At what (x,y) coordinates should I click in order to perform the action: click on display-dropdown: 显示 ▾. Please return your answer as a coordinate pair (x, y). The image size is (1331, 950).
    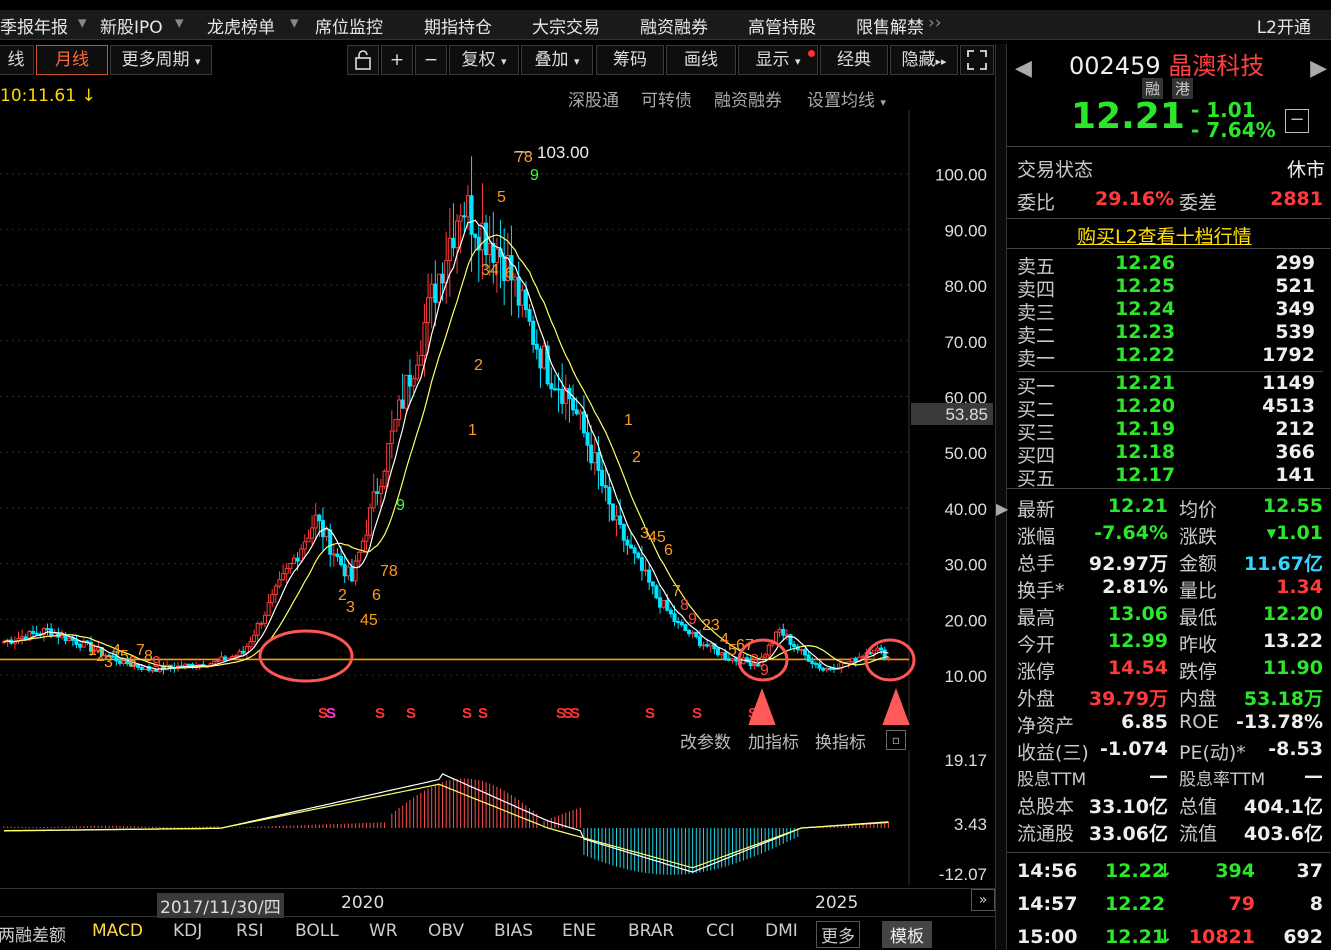
    Looking at the image, I should click on (778, 60).